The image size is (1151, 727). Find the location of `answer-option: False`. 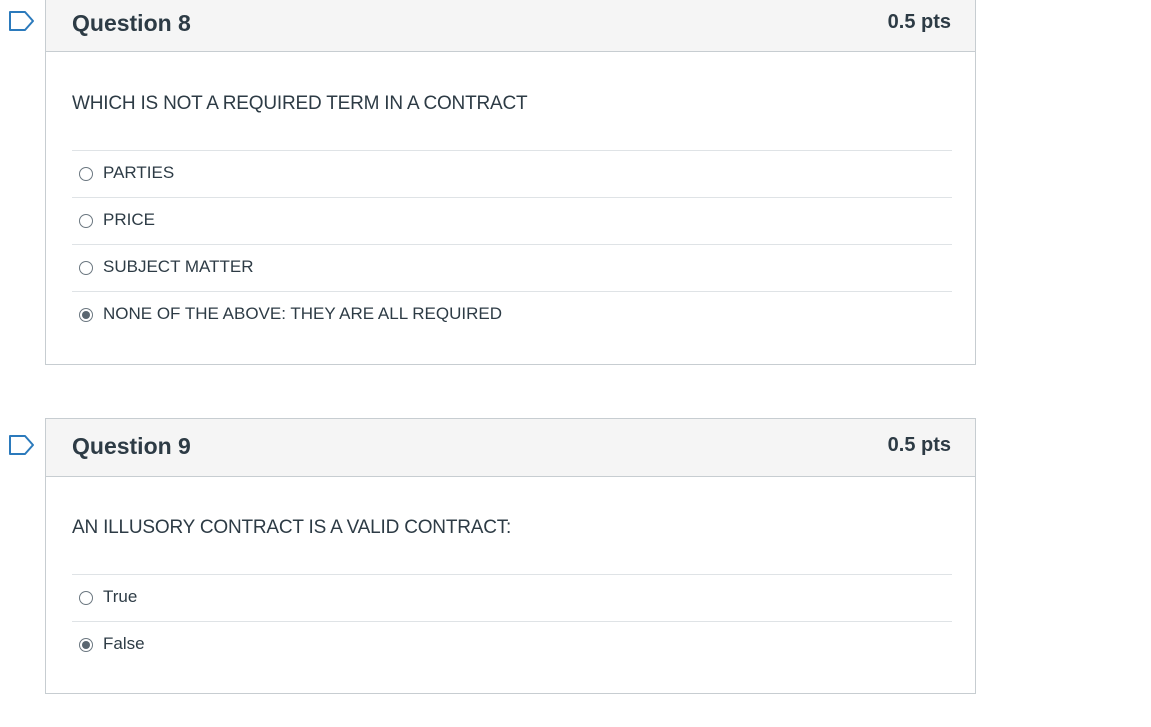

answer-option: False is located at coordinates (512, 644).